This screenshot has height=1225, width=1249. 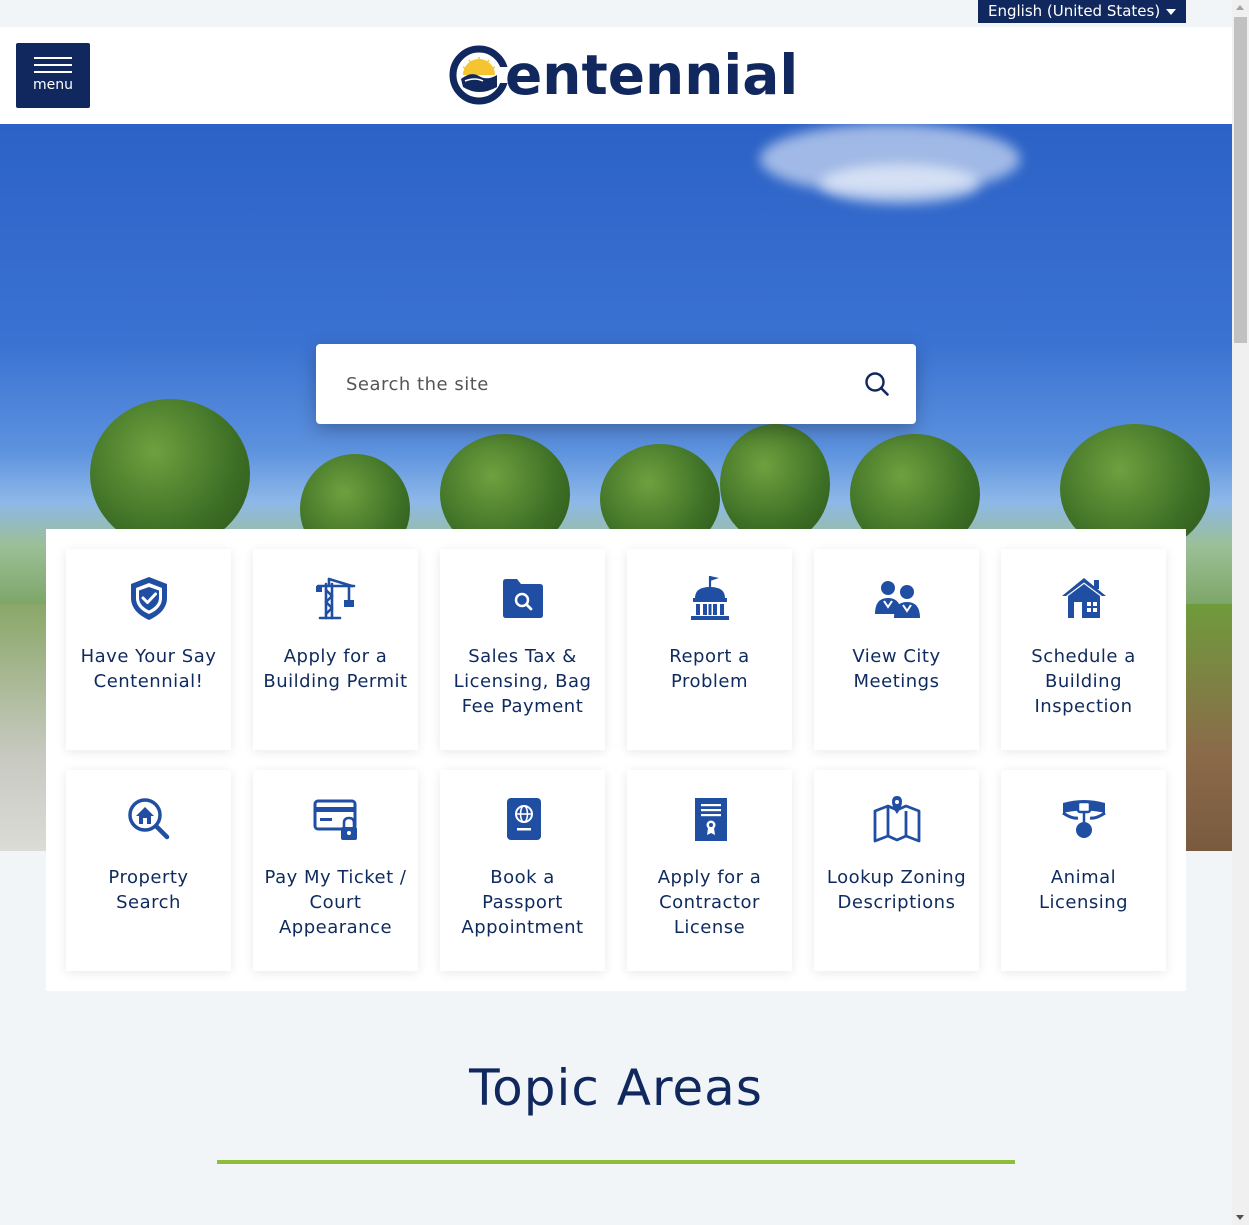 I want to click on caret-down-icon, so click(x=1171, y=12).